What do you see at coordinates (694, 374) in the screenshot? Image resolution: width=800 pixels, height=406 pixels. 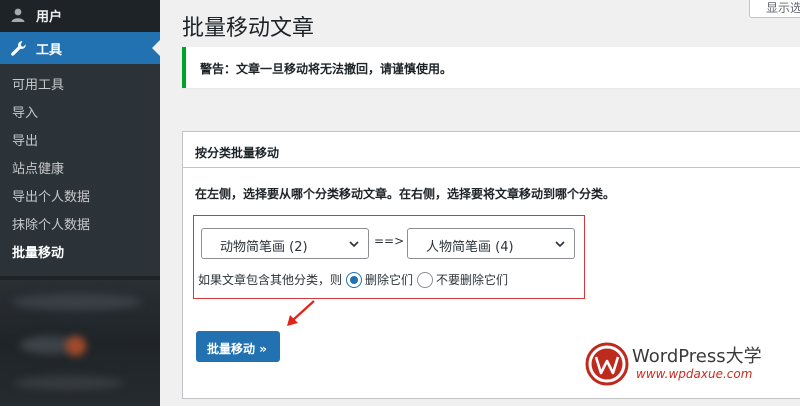 I see `watermark-url: www.wpdaxue.com` at bounding box center [694, 374].